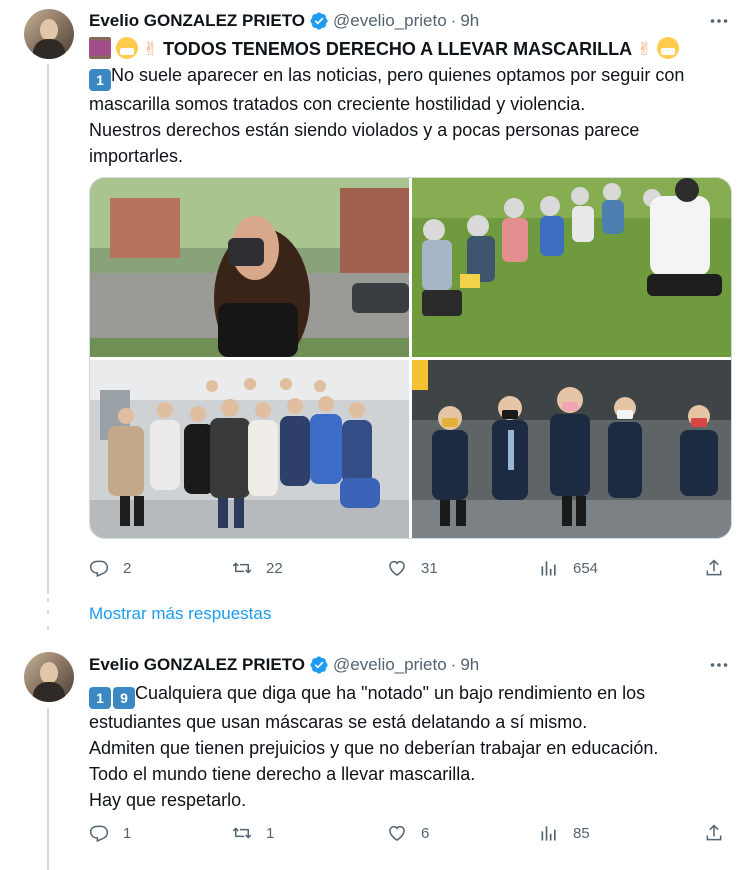  Describe the element at coordinates (48, 620) in the screenshot. I see `thread-dots` at that location.